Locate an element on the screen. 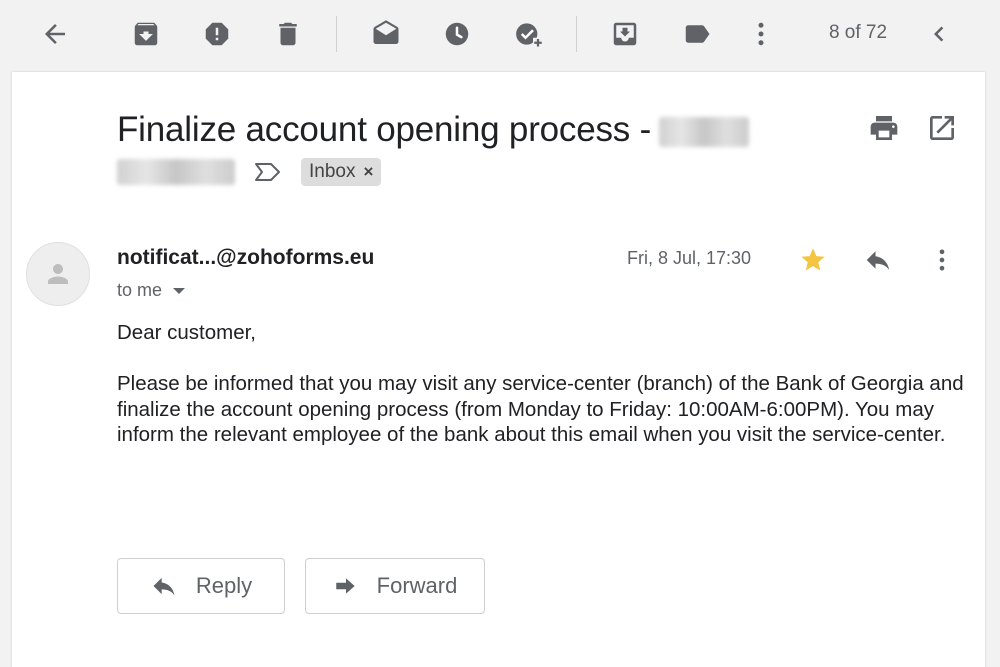  subject-line: Finalize account opening process - is located at coordinates (433, 130).